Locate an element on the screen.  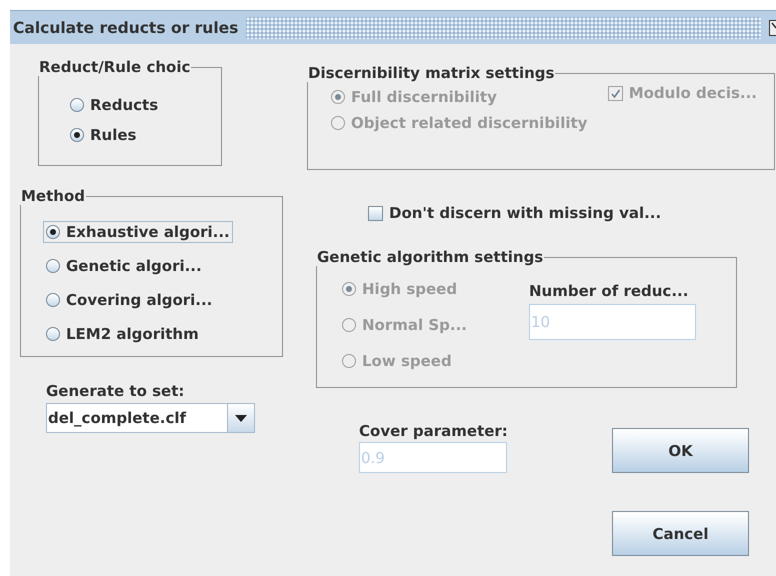
window-title: Calculate reducts or rules is located at coordinates (125, 27).